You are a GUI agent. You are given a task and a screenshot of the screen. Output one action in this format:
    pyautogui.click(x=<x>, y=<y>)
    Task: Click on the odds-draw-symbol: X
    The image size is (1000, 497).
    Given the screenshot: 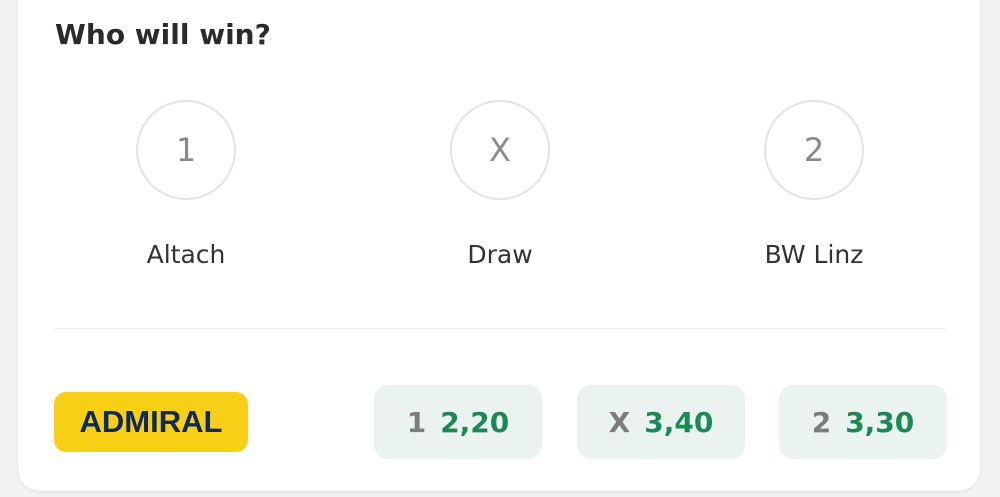 What is the action you would take?
    pyautogui.click(x=619, y=422)
    